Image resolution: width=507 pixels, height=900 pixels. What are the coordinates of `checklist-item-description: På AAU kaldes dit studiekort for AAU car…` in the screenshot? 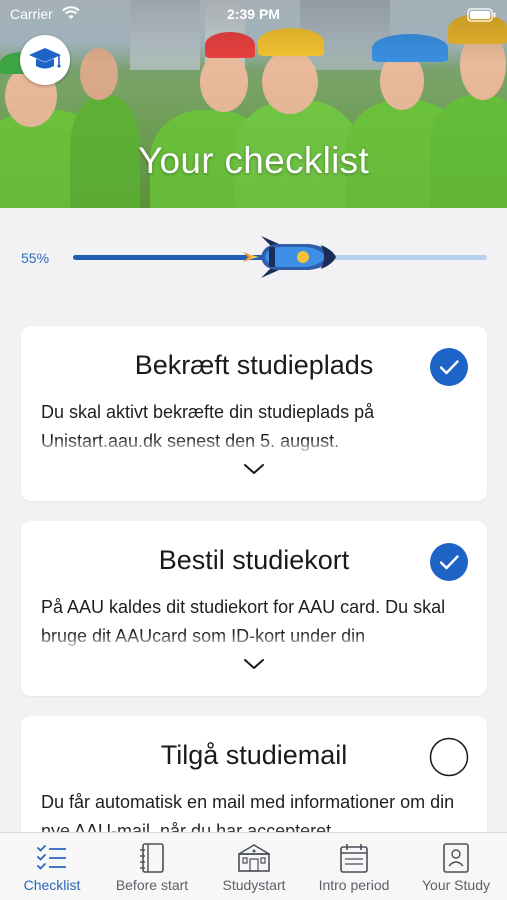 It's located at (256, 622).